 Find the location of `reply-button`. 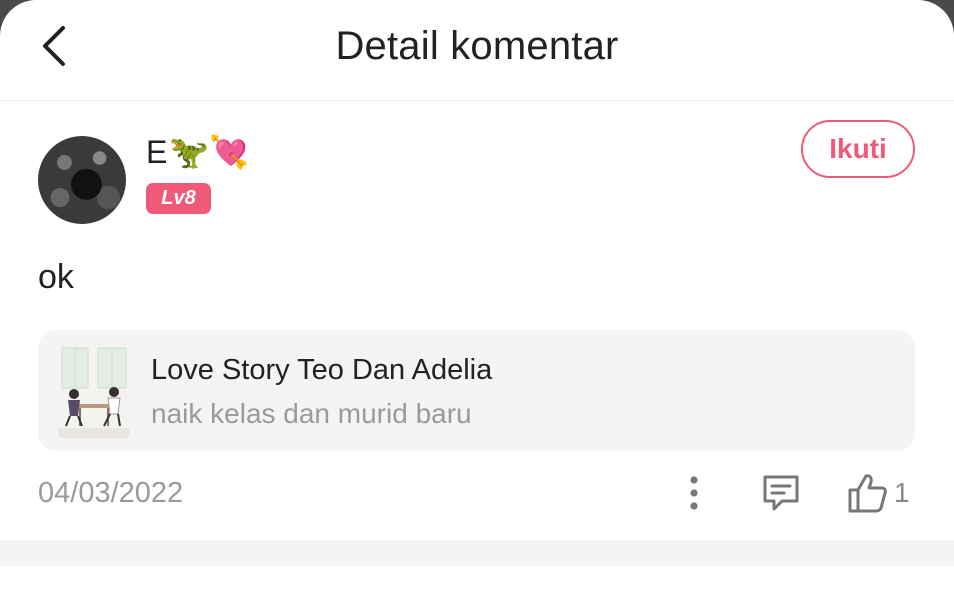

reply-button is located at coordinates (781, 493).